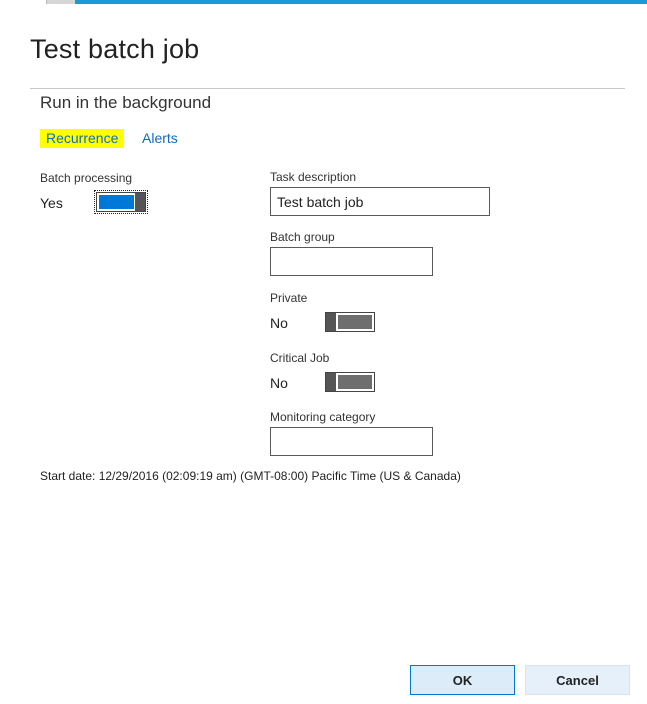 This screenshot has height=704, width=647. What do you see at coordinates (462, 680) in the screenshot?
I see `ok-button: OK` at bounding box center [462, 680].